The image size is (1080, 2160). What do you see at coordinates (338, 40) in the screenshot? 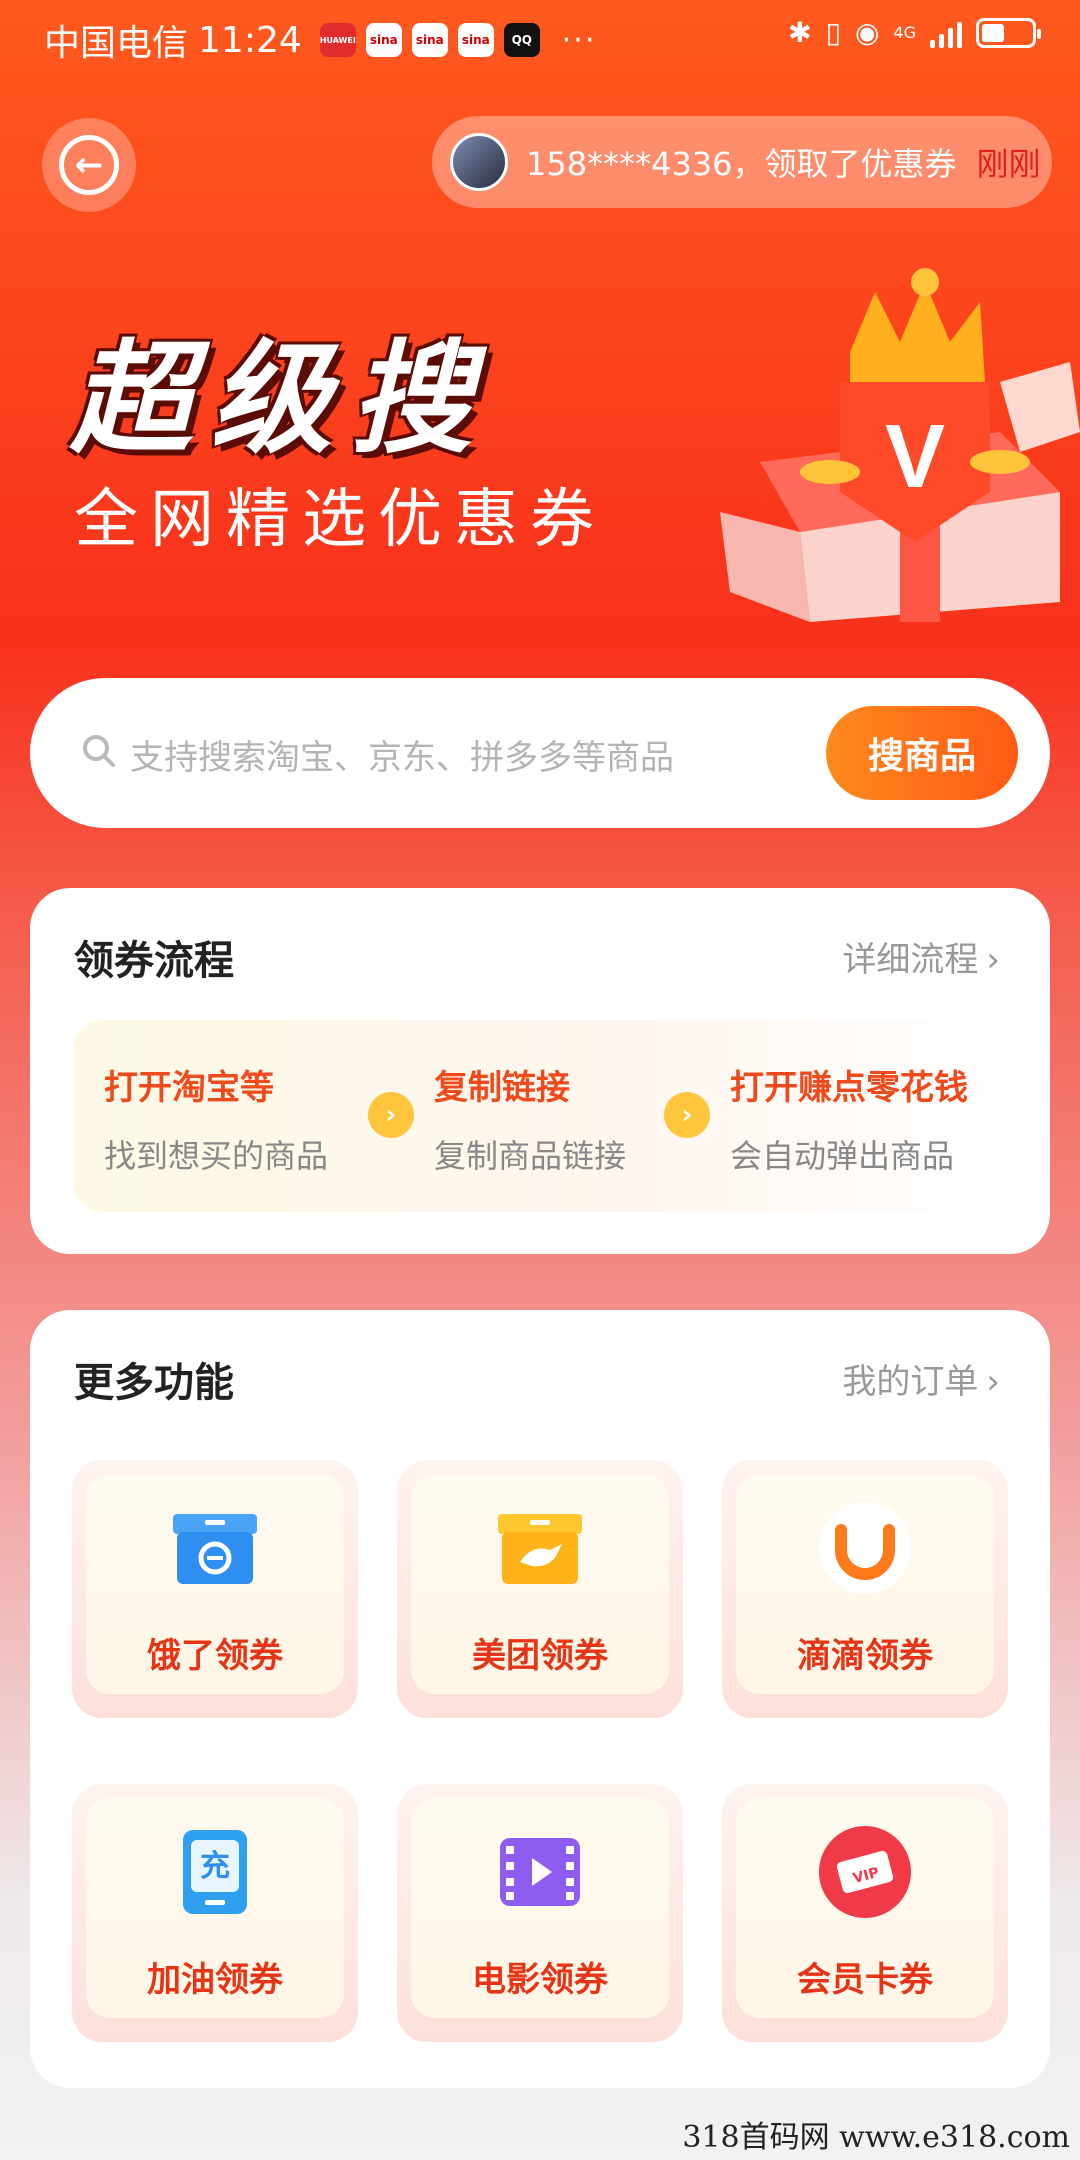
I see `huawei-icon: HUAWEI` at bounding box center [338, 40].